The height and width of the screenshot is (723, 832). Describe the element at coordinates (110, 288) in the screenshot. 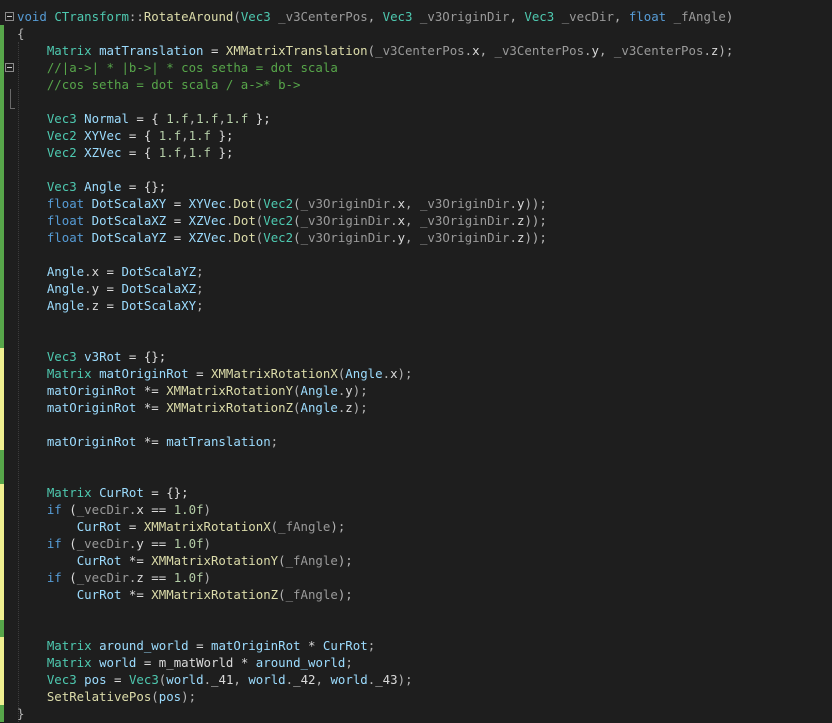

I see `code-line: Angle.y = DotScalaXZ;` at that location.